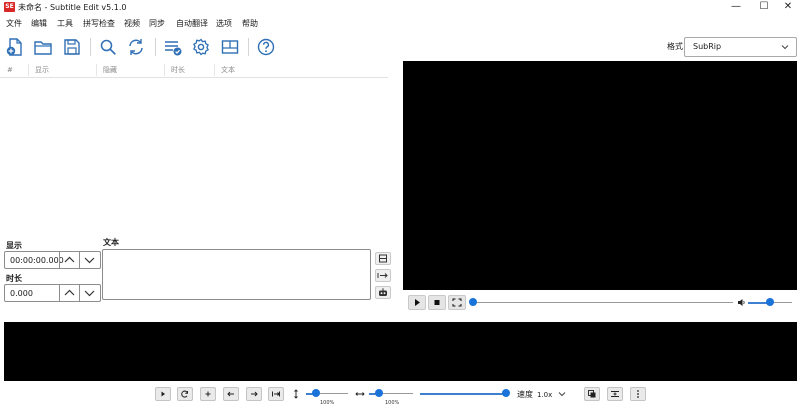 The height and width of the screenshot is (418, 800). Describe the element at coordinates (437, 302) in the screenshot. I see `stop-button` at that location.